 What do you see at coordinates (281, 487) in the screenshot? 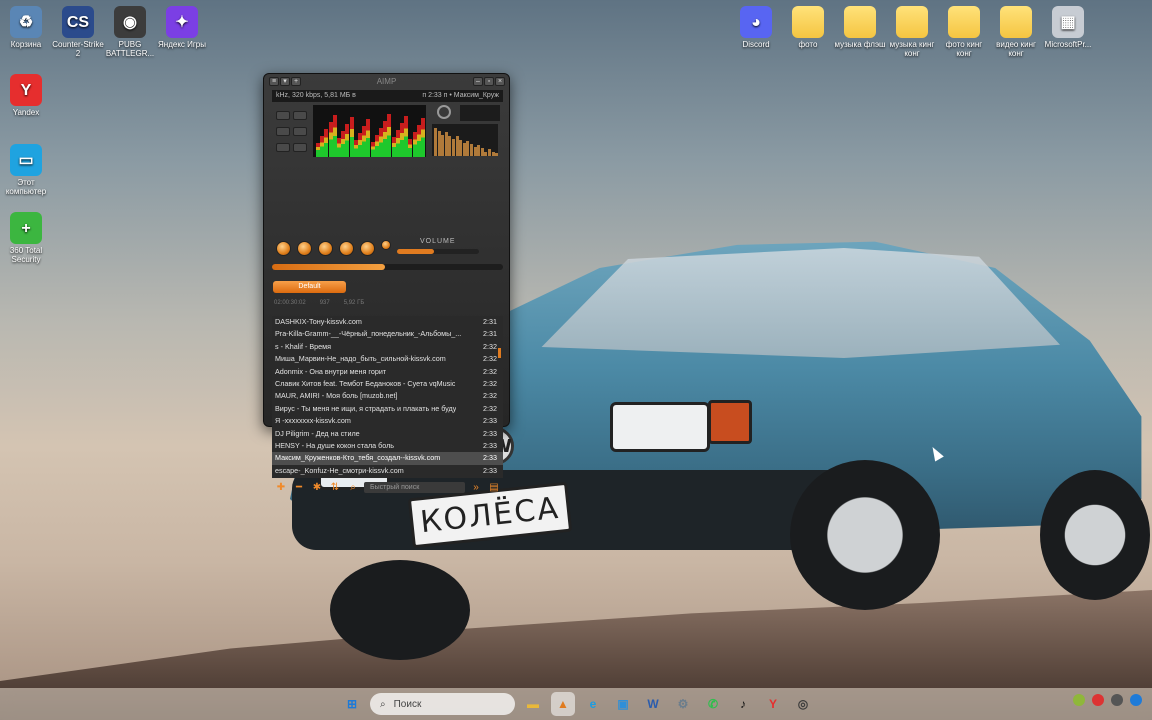
I see `add-icon: ✚` at bounding box center [281, 487].